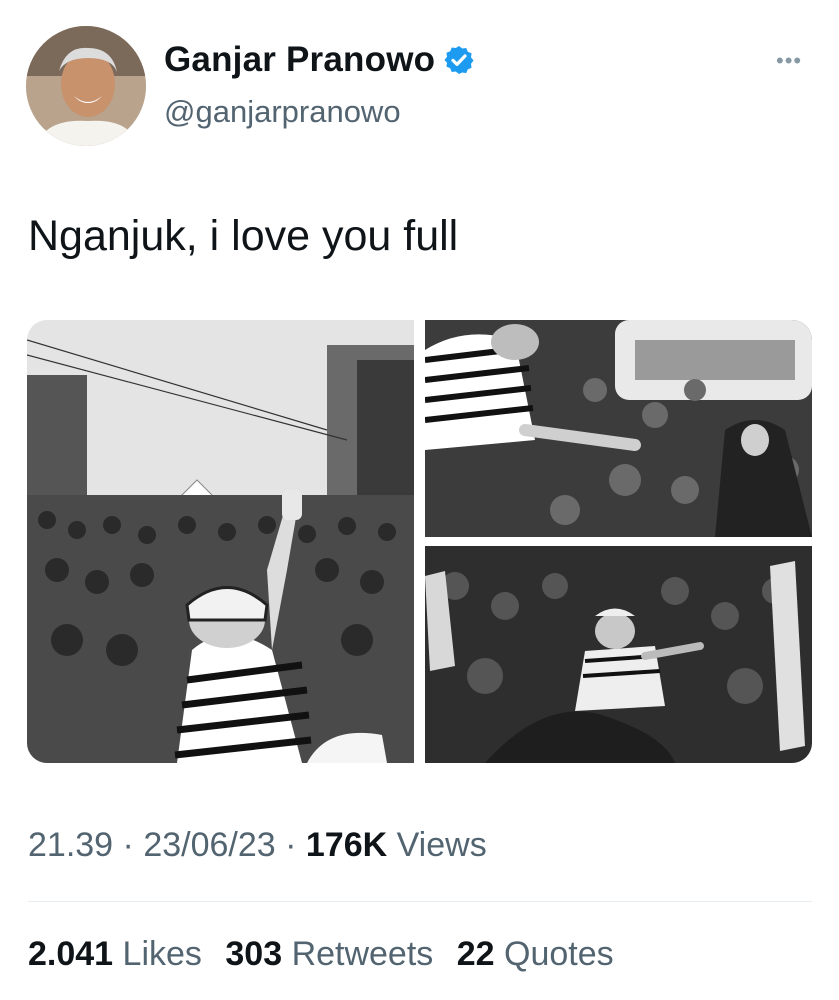 Image resolution: width=839 pixels, height=1000 pixels. Describe the element at coordinates (475, 954) in the screenshot. I see `quotes-count: 22` at that location.